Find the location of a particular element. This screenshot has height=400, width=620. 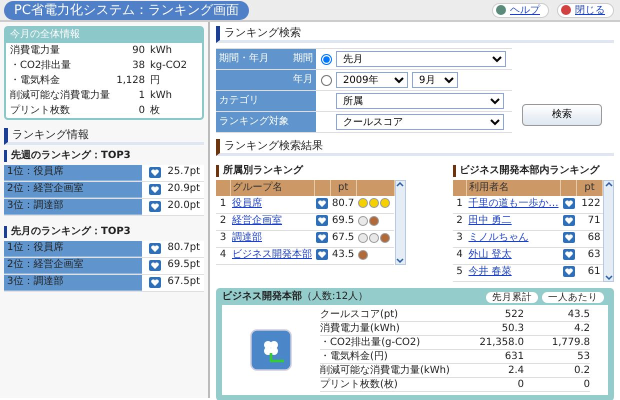

section-heading: ランキング検索 is located at coordinates (415, 34).